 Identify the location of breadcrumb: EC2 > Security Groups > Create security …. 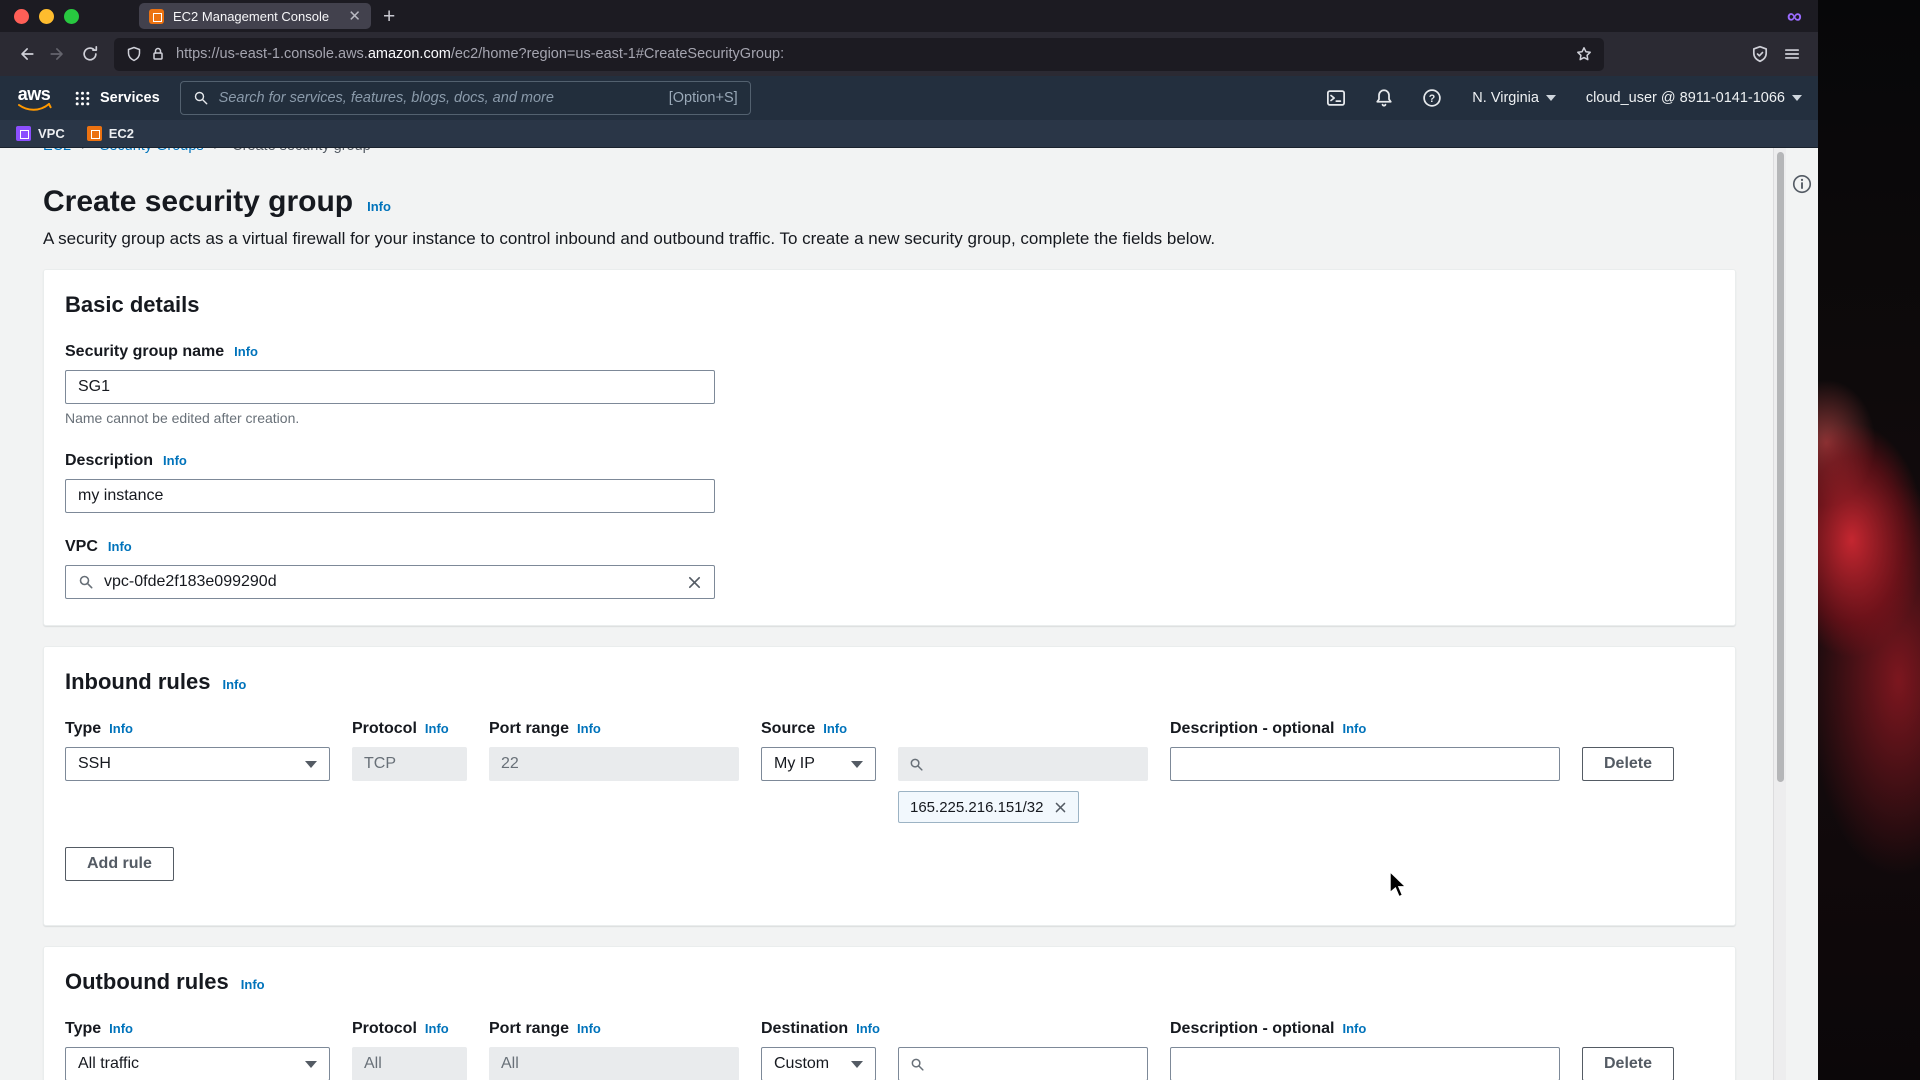
(908, 152).